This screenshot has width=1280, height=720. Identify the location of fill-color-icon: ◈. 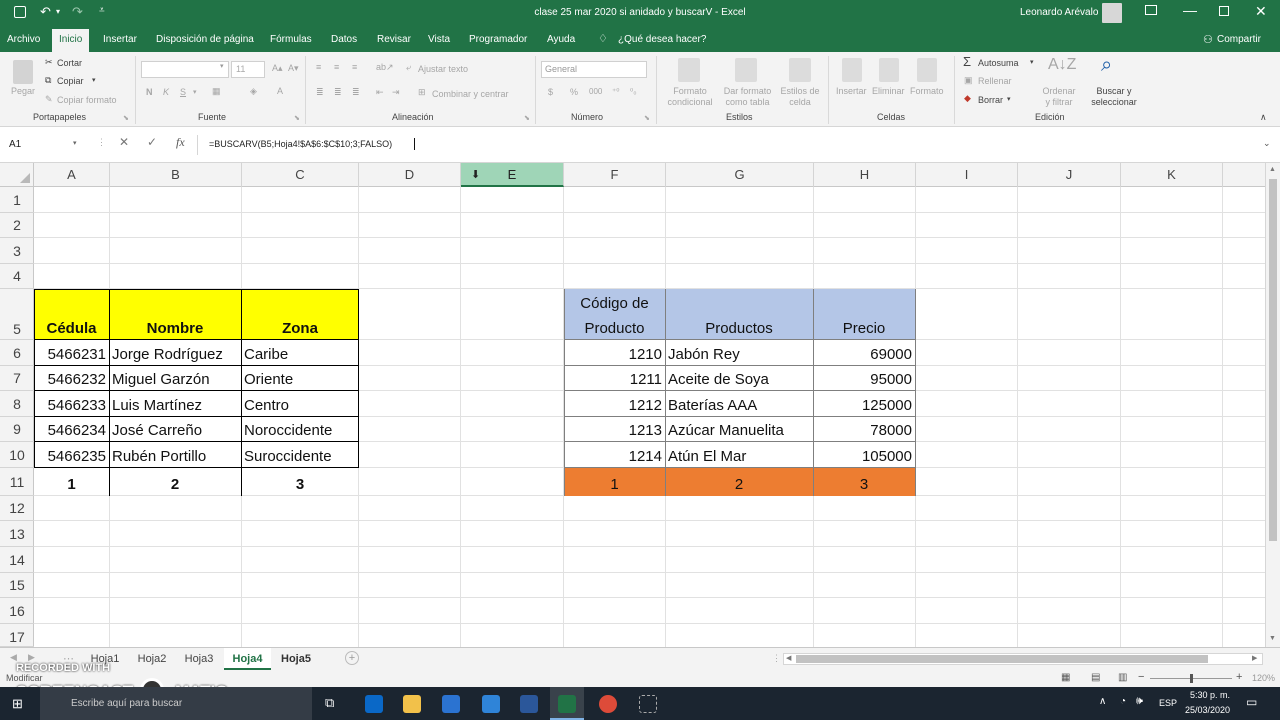
(253, 91).